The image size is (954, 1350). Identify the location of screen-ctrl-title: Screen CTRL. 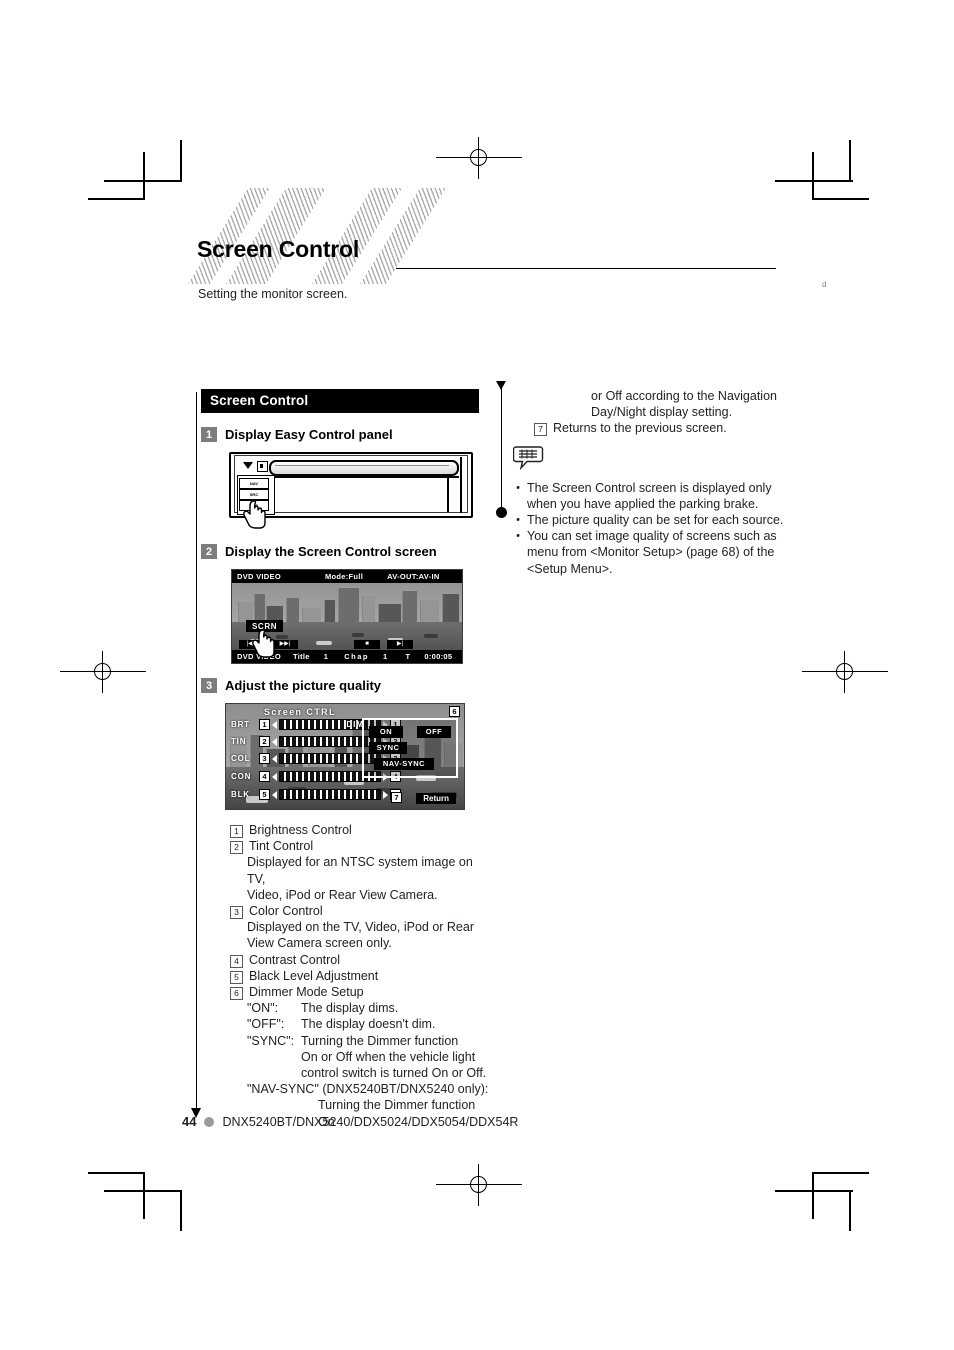
(300, 712).